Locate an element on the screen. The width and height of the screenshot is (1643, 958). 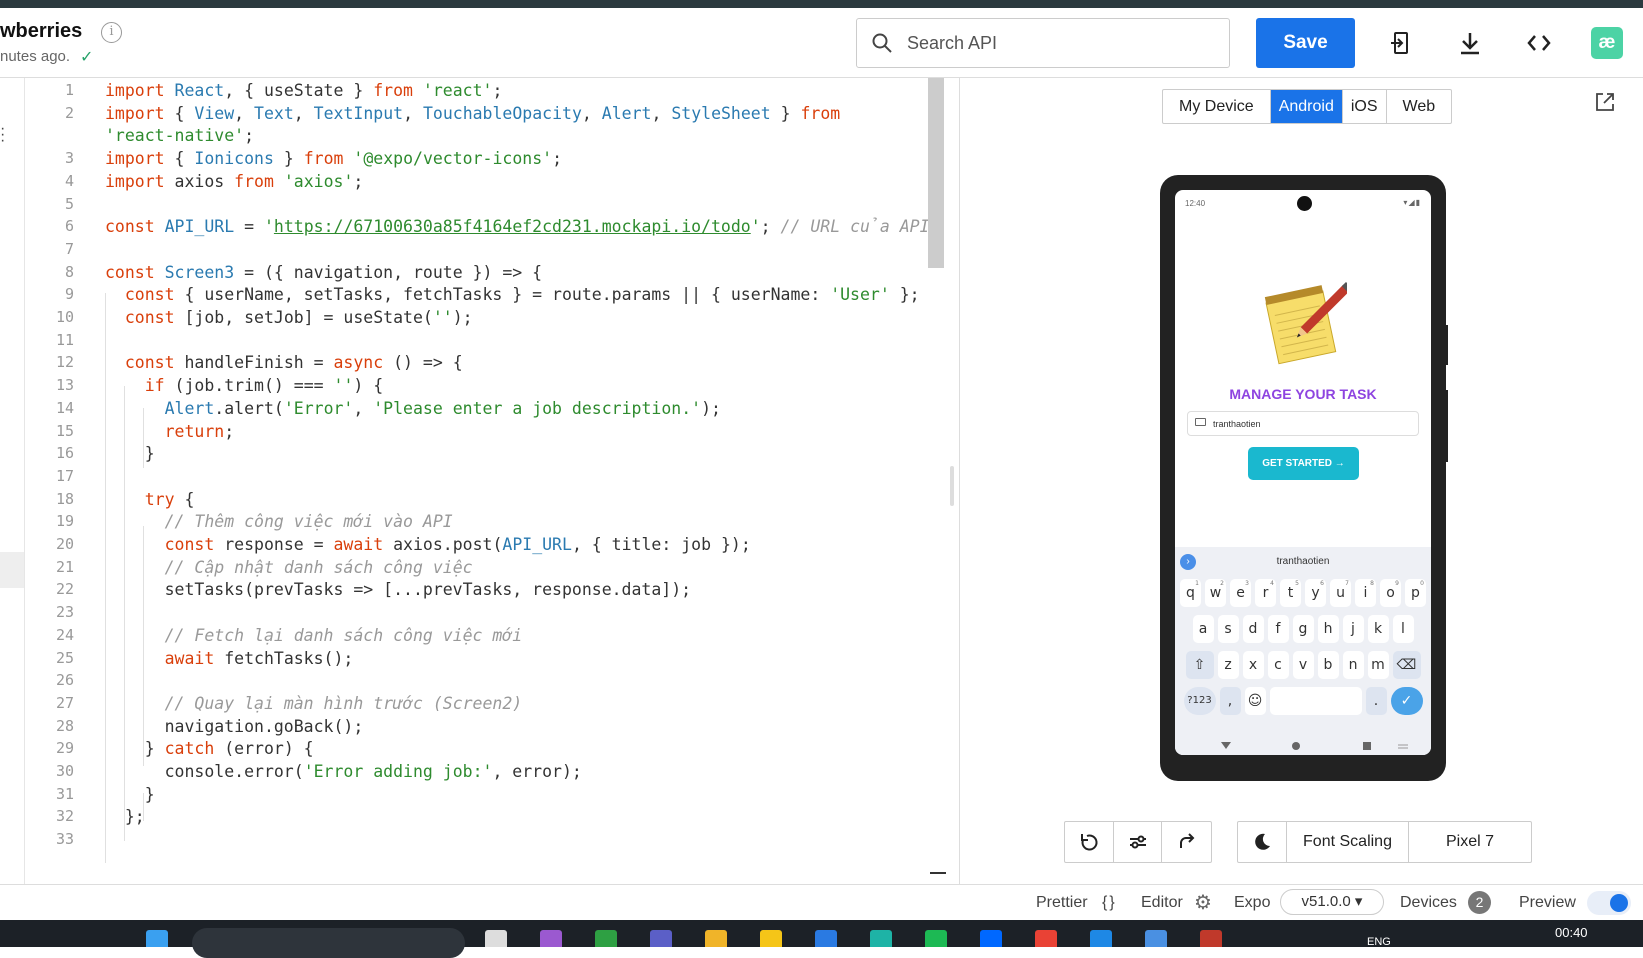
key-r: r4 is located at coordinates (1265, 593).